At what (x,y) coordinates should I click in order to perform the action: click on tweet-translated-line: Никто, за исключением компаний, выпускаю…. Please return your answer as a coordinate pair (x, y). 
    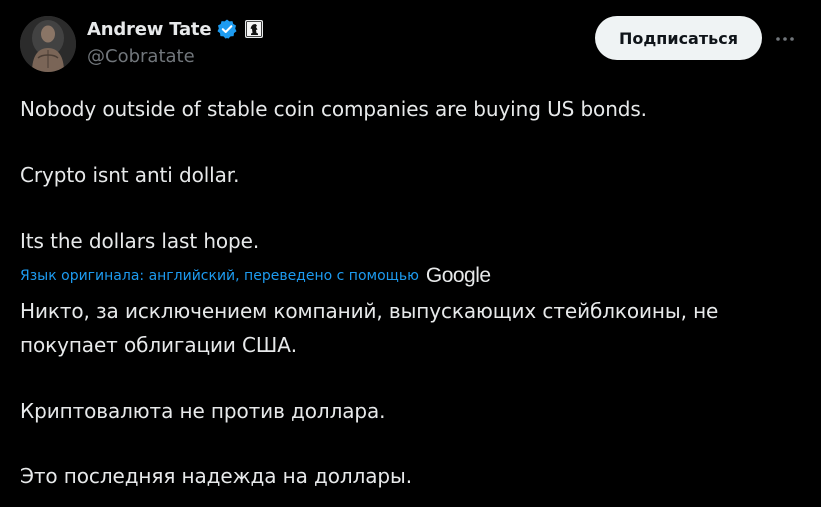
    Looking at the image, I should click on (369, 311).